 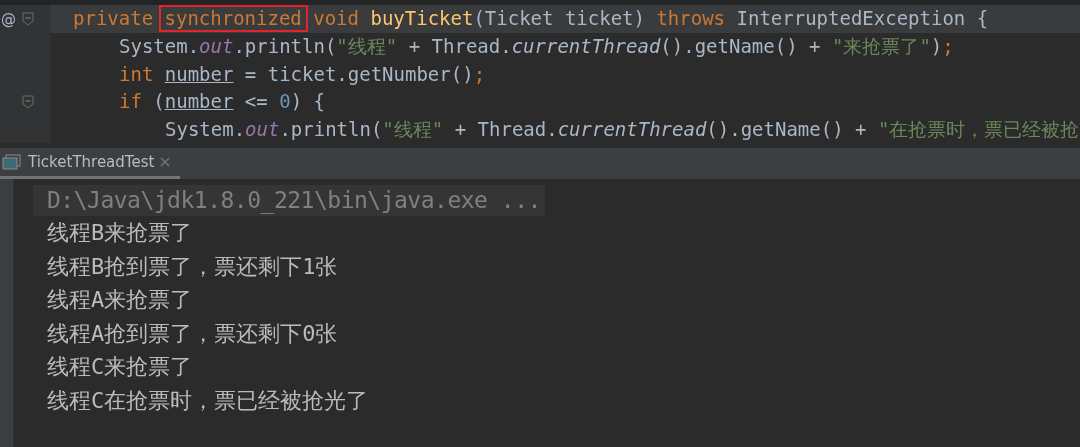 What do you see at coordinates (422, 19) in the screenshot?
I see `code-token: buyTicket` at bounding box center [422, 19].